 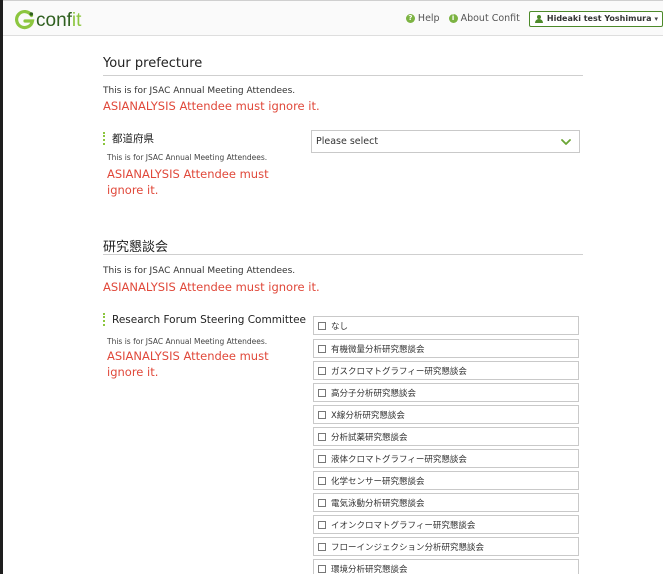 What do you see at coordinates (369, 437) in the screenshot?
I see `checkbox-label: 分析試薬研究懇談会` at bounding box center [369, 437].